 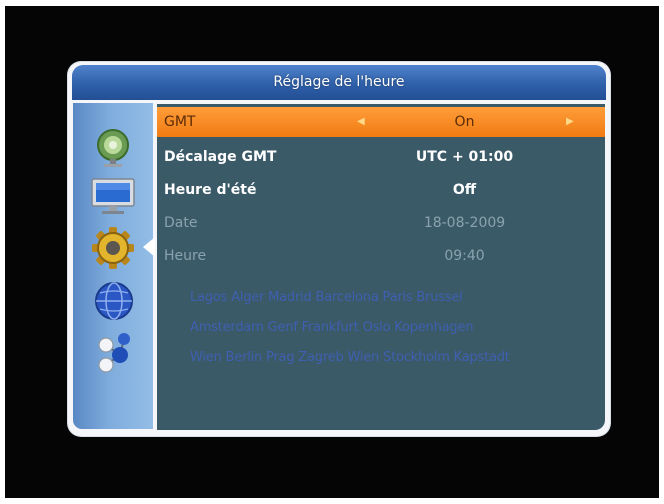 What do you see at coordinates (381, 256) in the screenshot?
I see `row-time: Heure 09:40` at bounding box center [381, 256].